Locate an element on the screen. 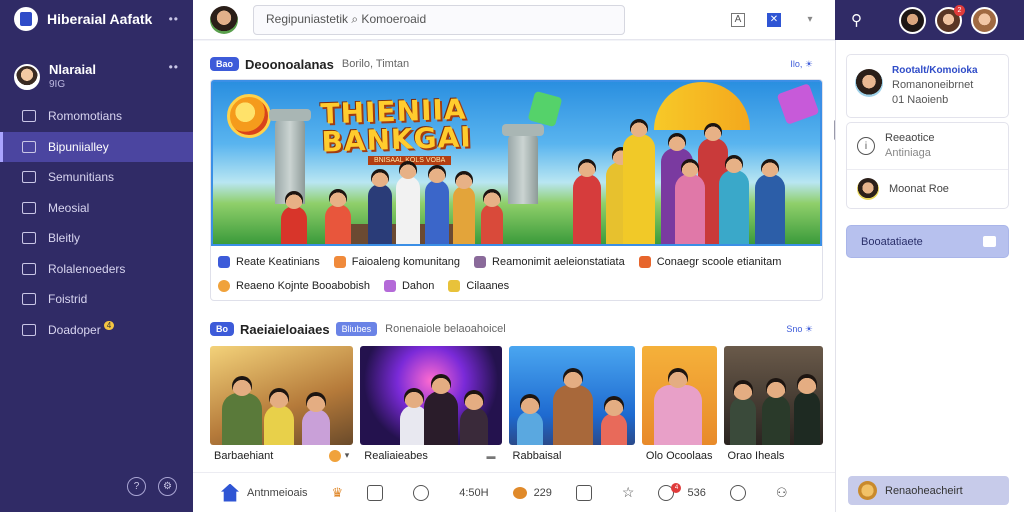 This screenshot has height=512, width=1024. bottom-item-edit is located at coordinates (378, 492).